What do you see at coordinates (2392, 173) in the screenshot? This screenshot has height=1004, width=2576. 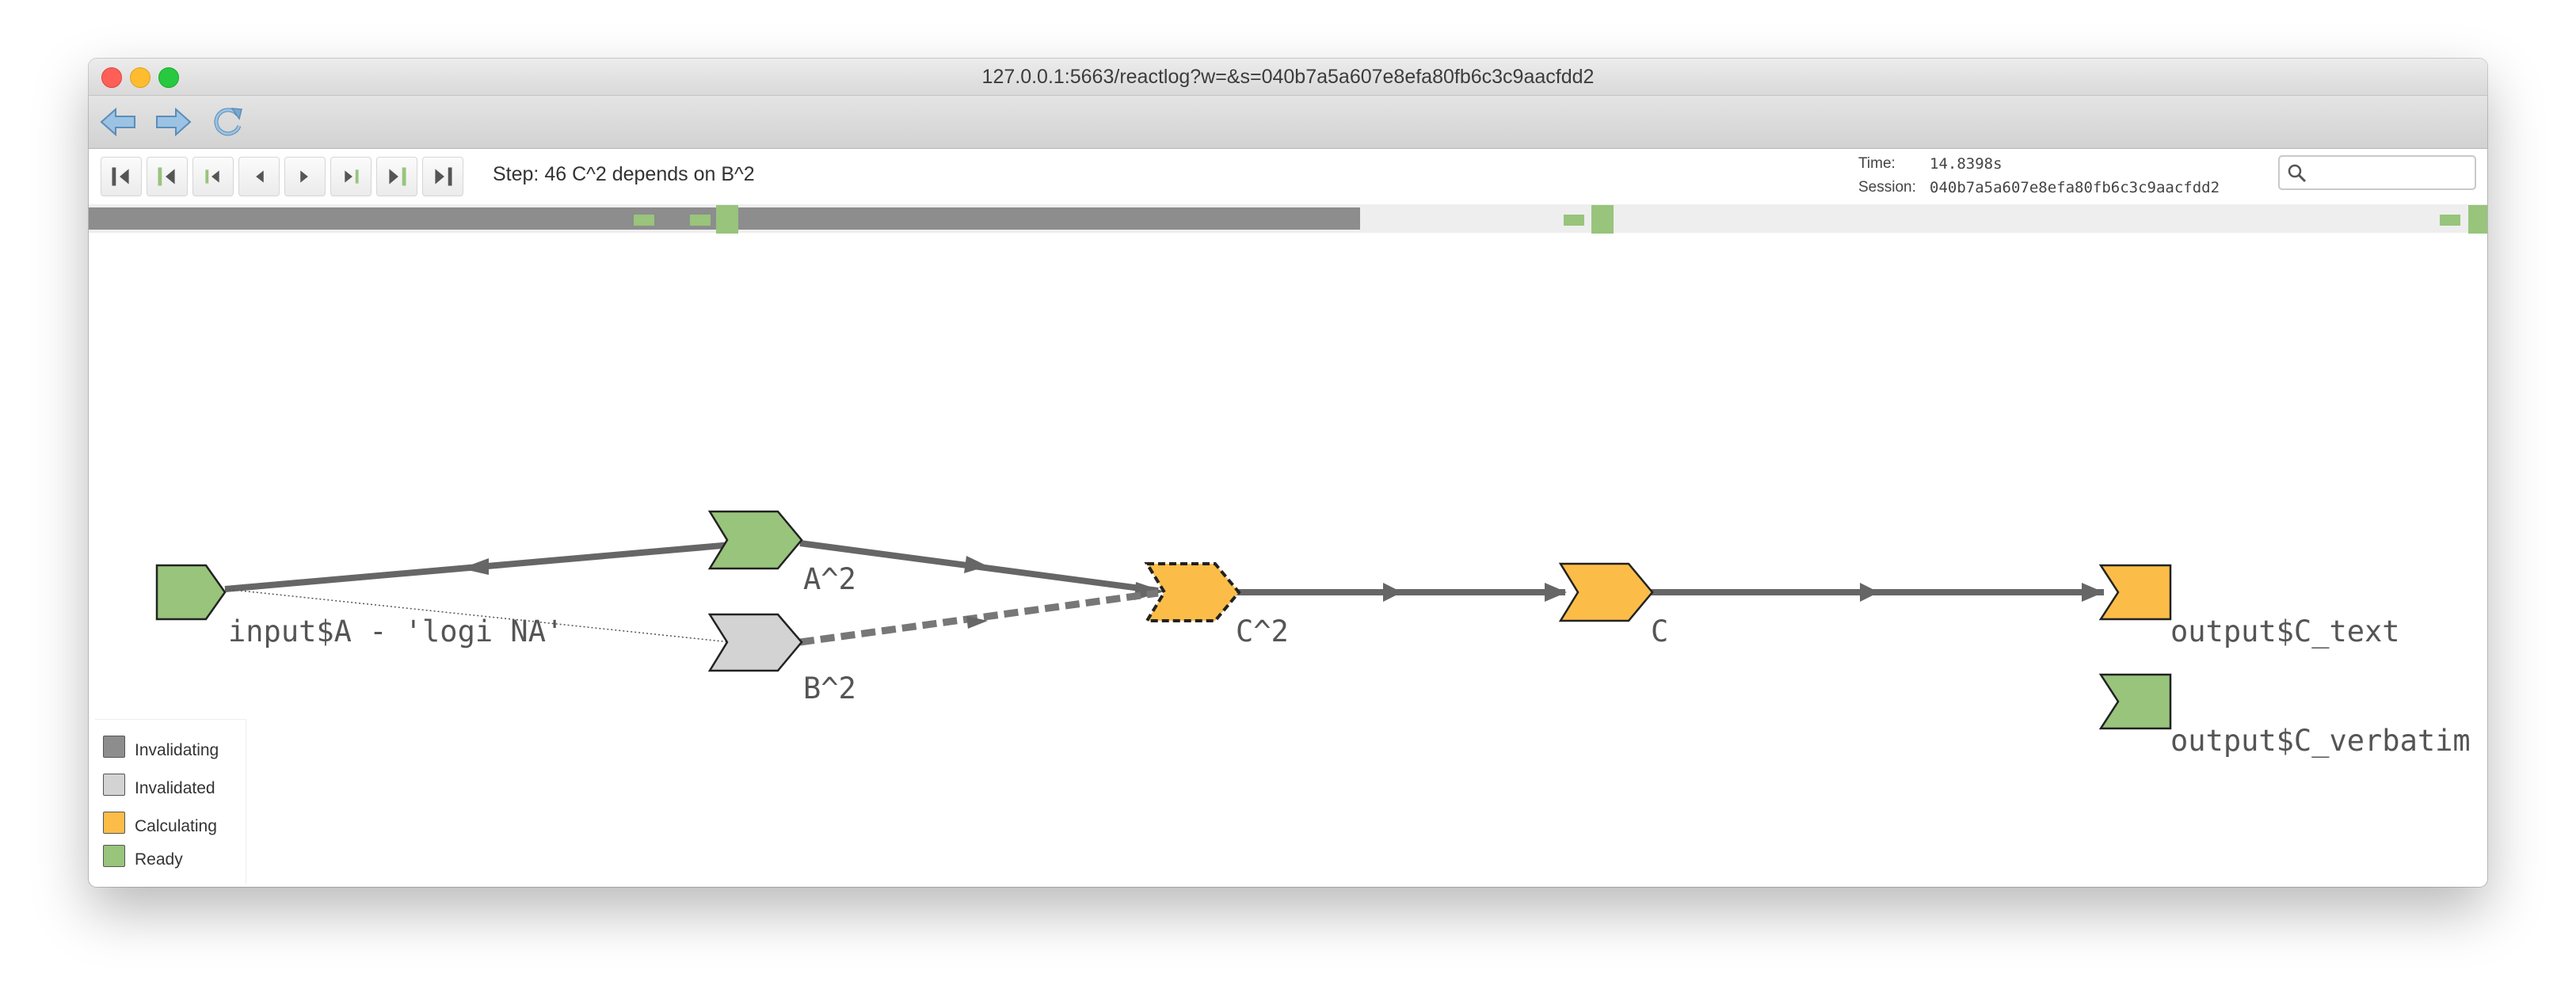 I see `search-input` at bounding box center [2392, 173].